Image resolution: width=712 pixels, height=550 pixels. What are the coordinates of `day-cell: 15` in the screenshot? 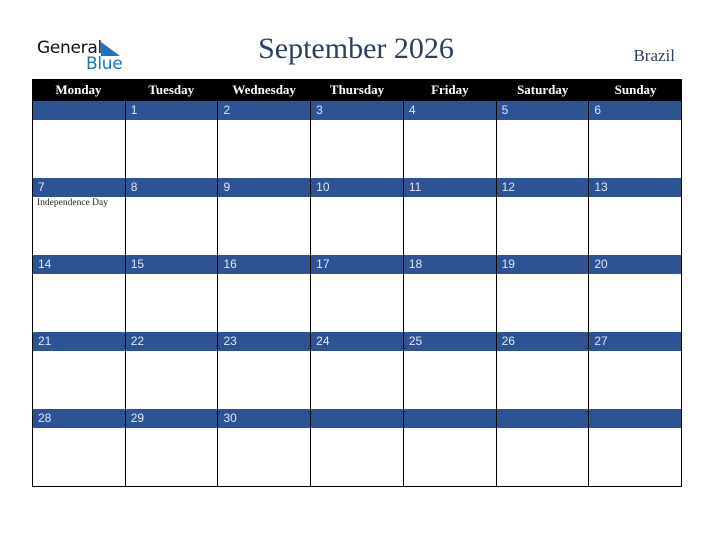 It's located at (172, 293).